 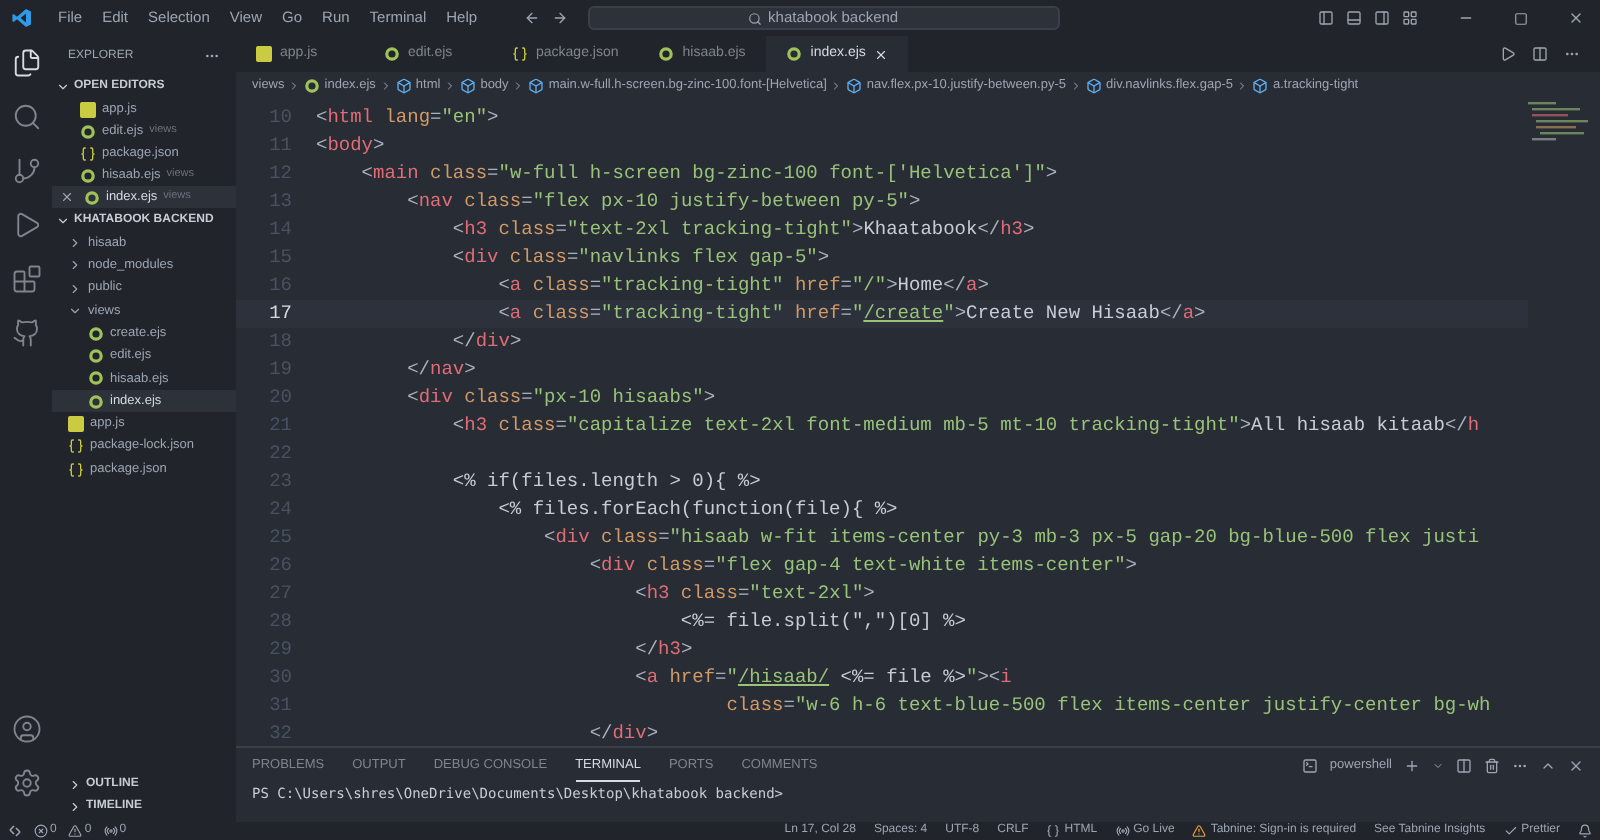 What do you see at coordinates (708, 173) in the screenshot?
I see `code-line: <main class="w-full h-screen bg-zinc-100 font-['Helvetica']">` at bounding box center [708, 173].